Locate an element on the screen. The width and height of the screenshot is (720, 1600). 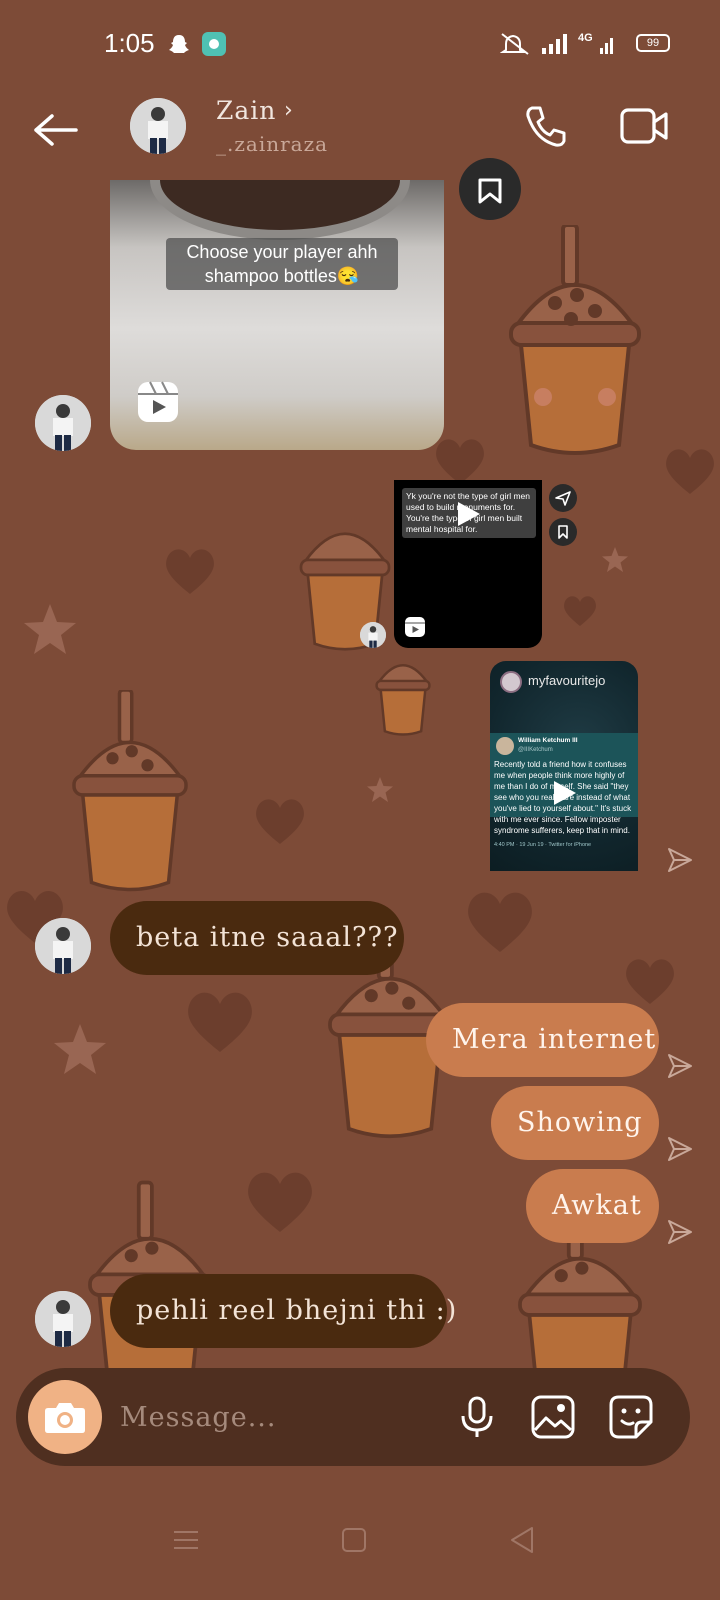
message-input is located at coordinates (280, 1417).